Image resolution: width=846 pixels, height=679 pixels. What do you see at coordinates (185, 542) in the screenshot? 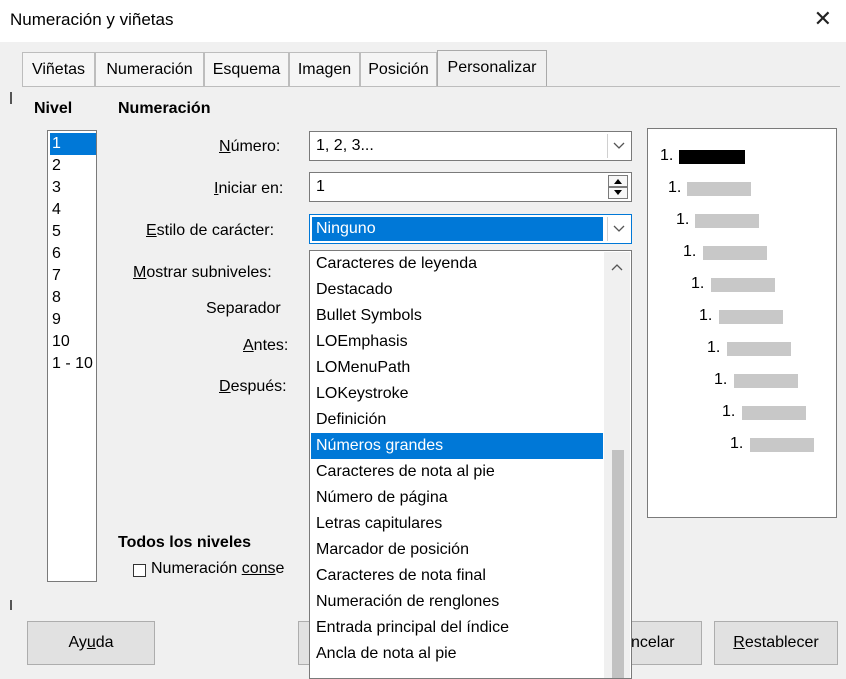
I see `all-levels-header: Todos los niveles` at bounding box center [185, 542].